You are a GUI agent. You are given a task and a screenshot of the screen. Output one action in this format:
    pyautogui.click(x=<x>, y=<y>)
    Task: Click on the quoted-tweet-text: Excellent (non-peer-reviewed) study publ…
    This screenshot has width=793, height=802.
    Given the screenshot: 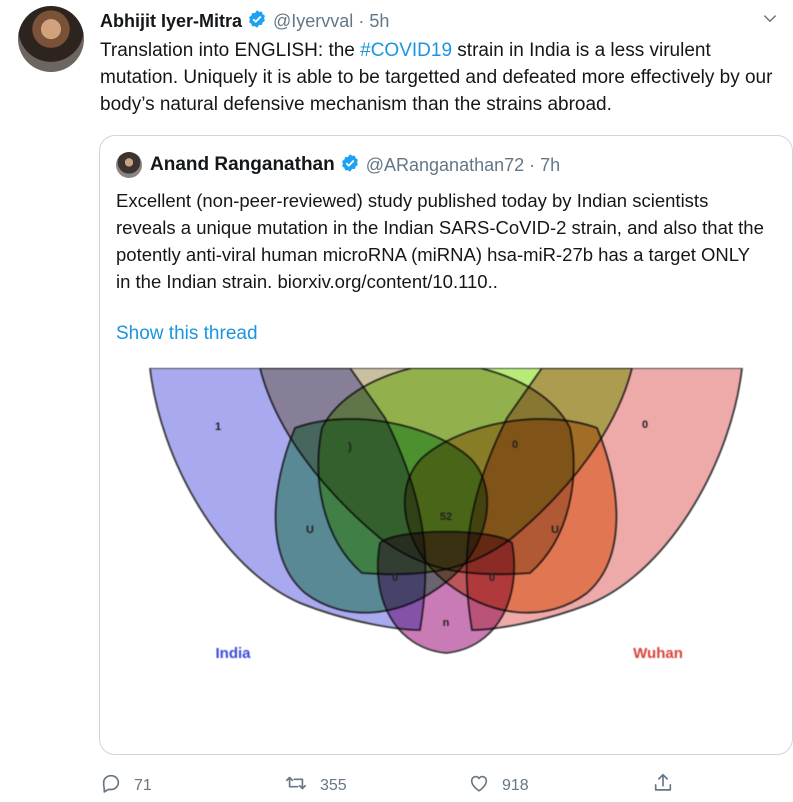 What is the action you would take?
    pyautogui.click(x=440, y=241)
    